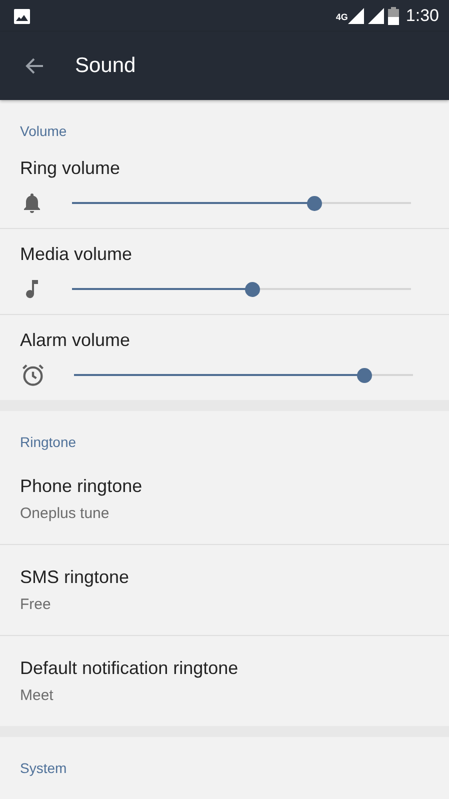 This screenshot has width=449, height=799. I want to click on section-header: System, so click(43, 768).